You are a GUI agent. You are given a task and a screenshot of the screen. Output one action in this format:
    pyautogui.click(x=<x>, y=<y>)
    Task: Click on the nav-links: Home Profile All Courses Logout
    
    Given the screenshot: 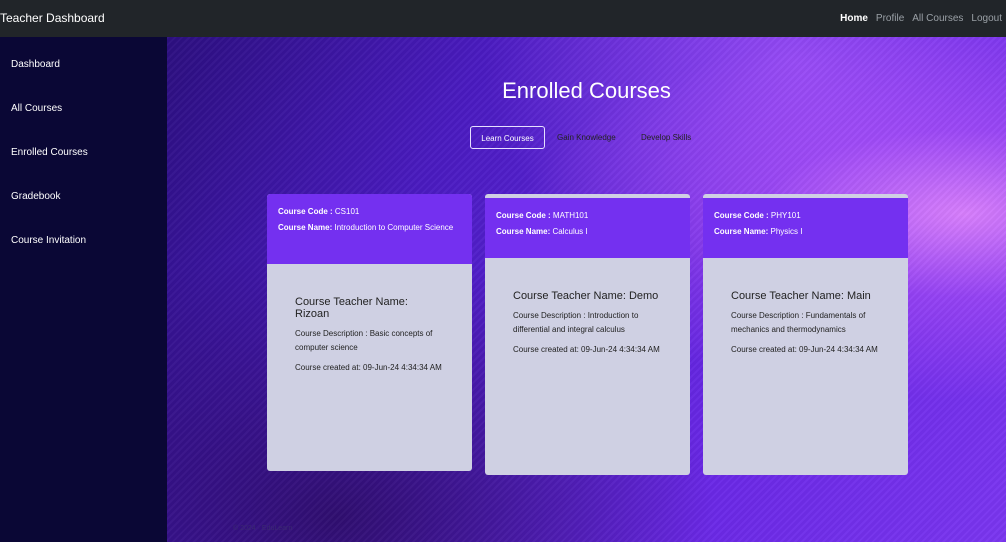 What is the action you would take?
    pyautogui.click(x=921, y=18)
    